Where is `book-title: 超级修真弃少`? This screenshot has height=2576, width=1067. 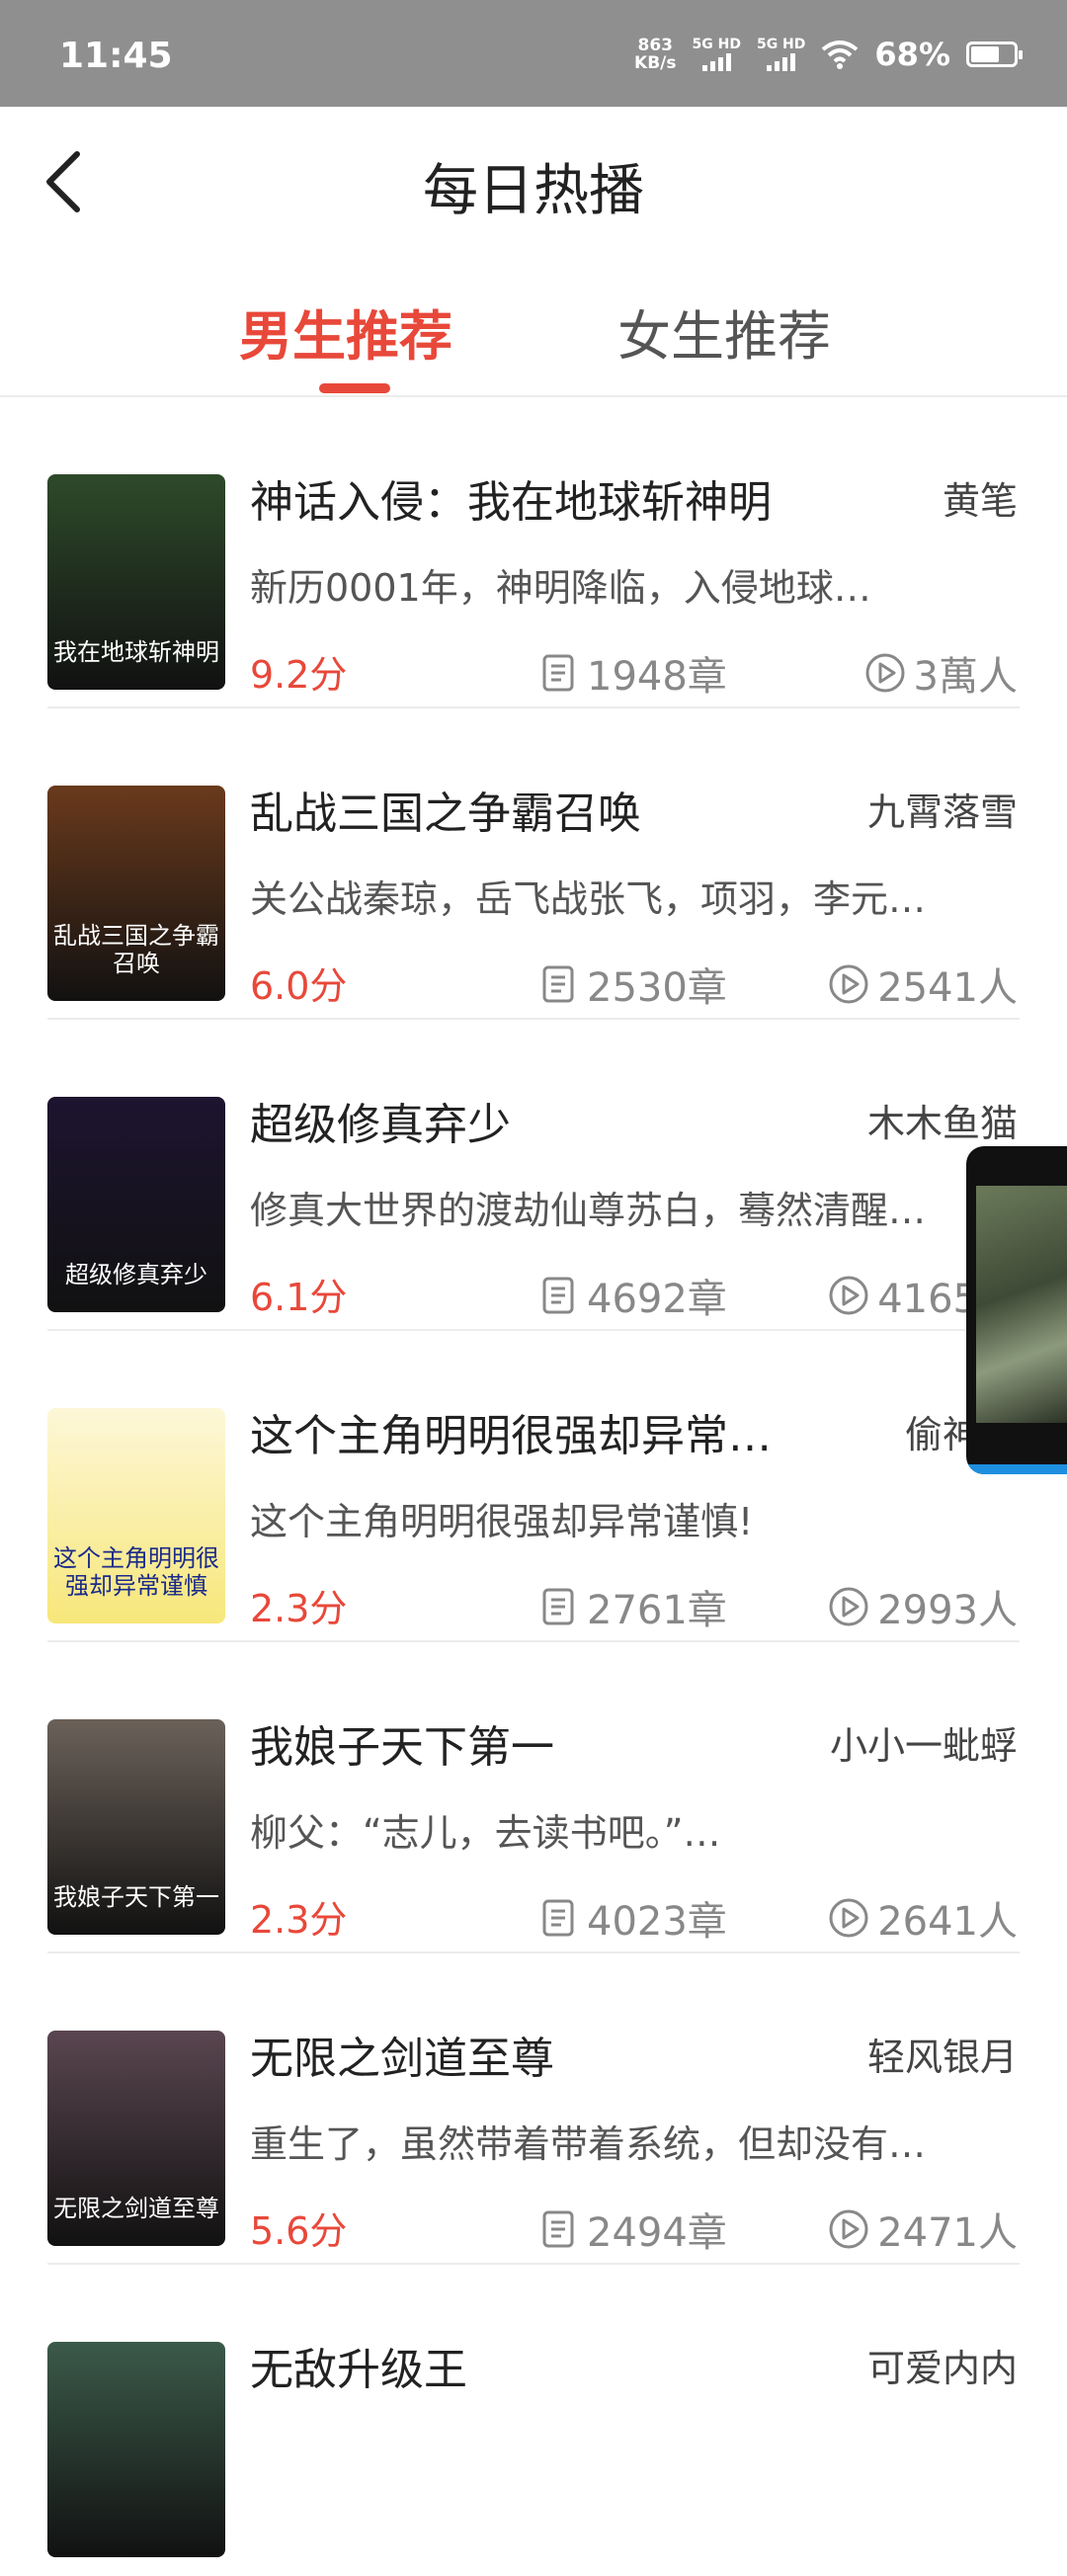 book-title: 超级修真弃少 is located at coordinates (380, 1125).